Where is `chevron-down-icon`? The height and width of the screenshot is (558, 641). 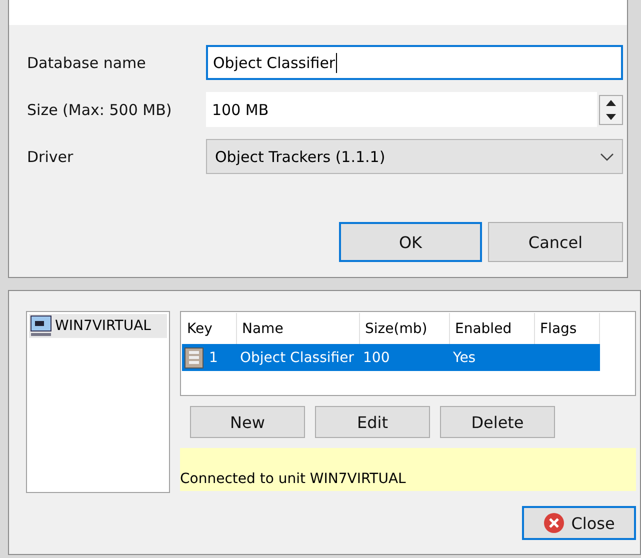 chevron-down-icon is located at coordinates (607, 156).